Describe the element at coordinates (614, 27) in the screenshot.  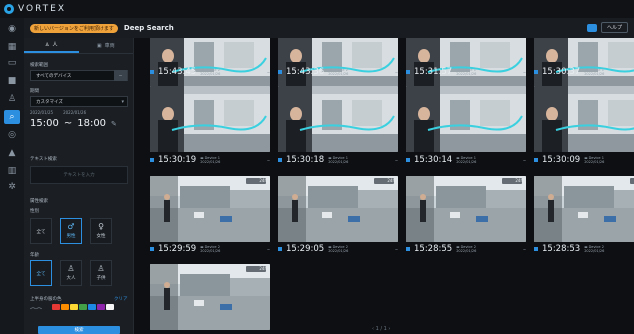
I see `help-button: ヘルプ` at that location.